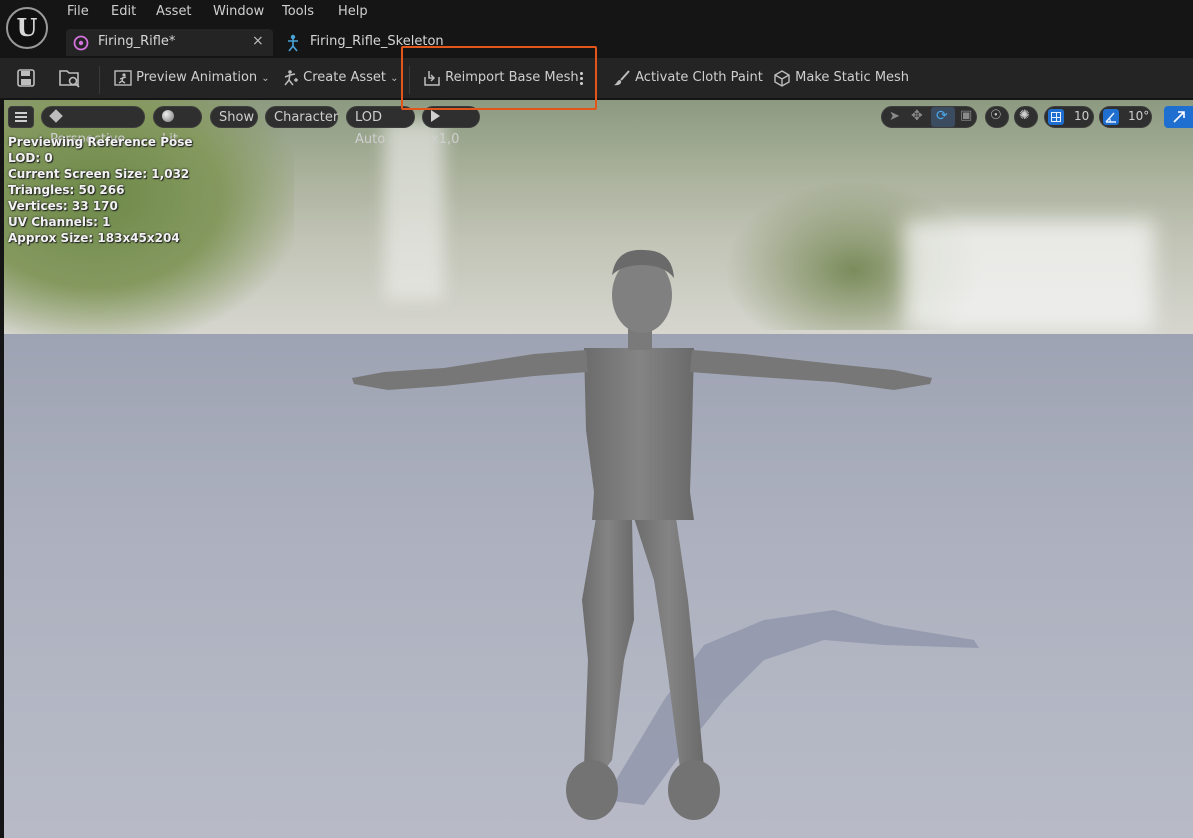  I want to click on grid-snap-value: 10, so click(1082, 116).